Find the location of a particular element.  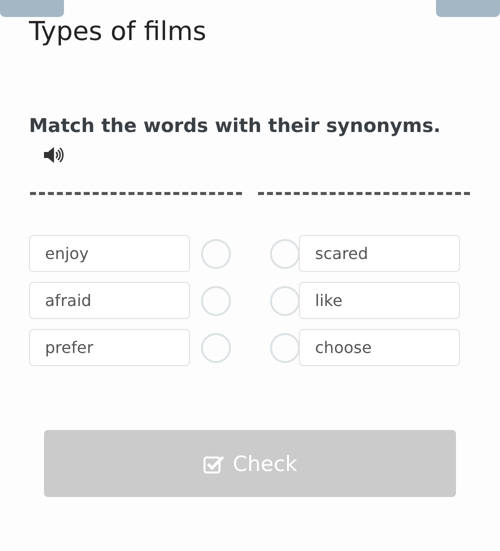

checkbox-icon is located at coordinates (213, 464).